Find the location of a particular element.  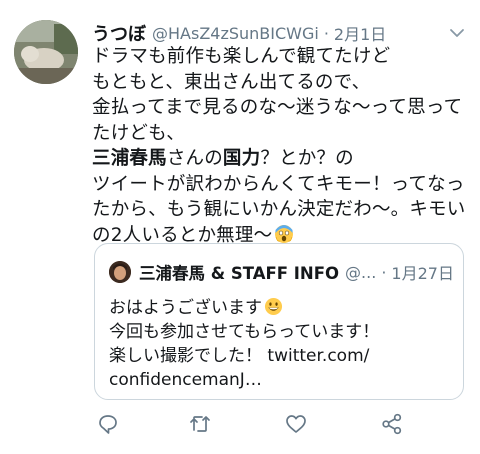

tweet-header: うつぼ @HAsZ4zSunBICWGi · 2月1日 is located at coordinates (279, 33).